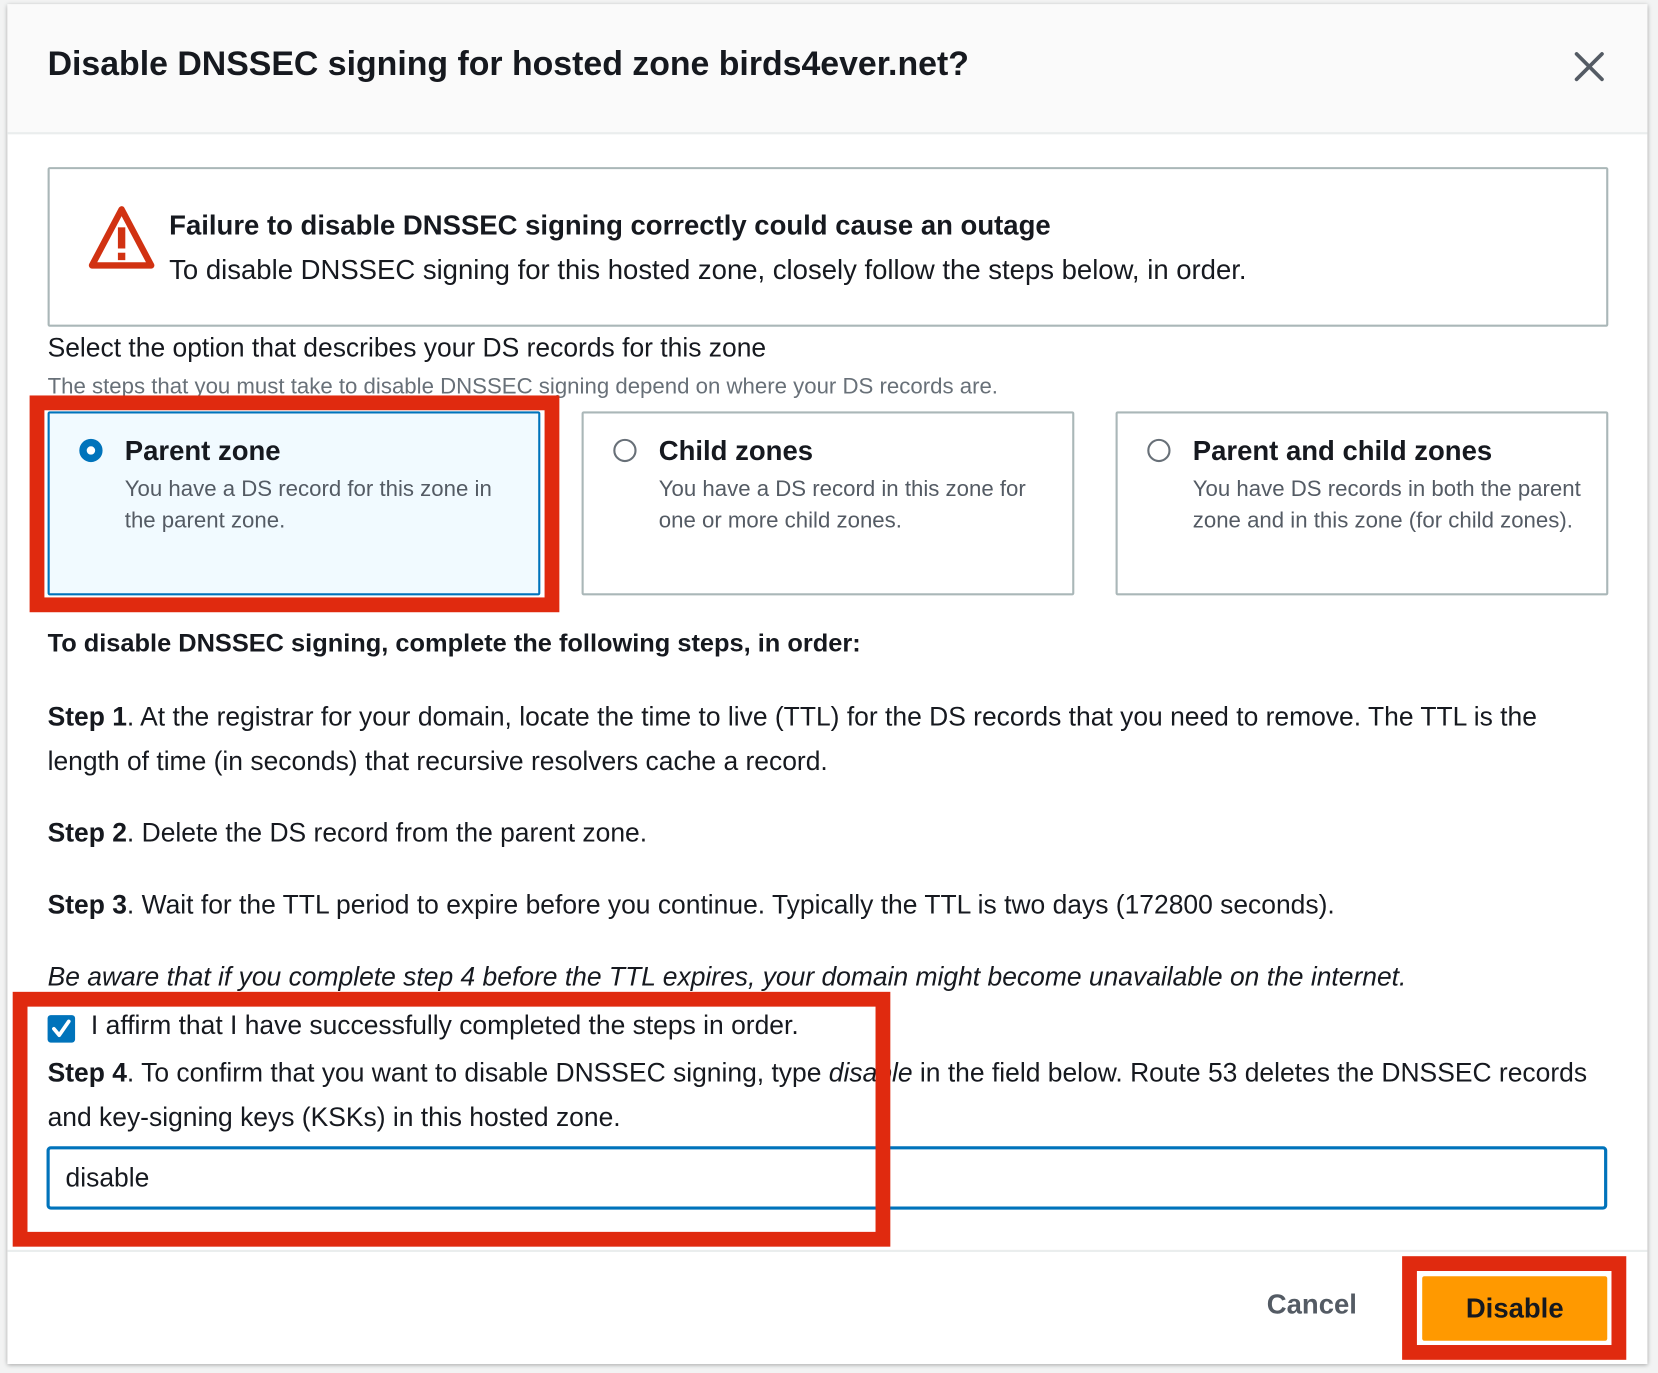 Image resolution: width=1658 pixels, height=1373 pixels. I want to click on step-label: Step 4, so click(87, 1073).